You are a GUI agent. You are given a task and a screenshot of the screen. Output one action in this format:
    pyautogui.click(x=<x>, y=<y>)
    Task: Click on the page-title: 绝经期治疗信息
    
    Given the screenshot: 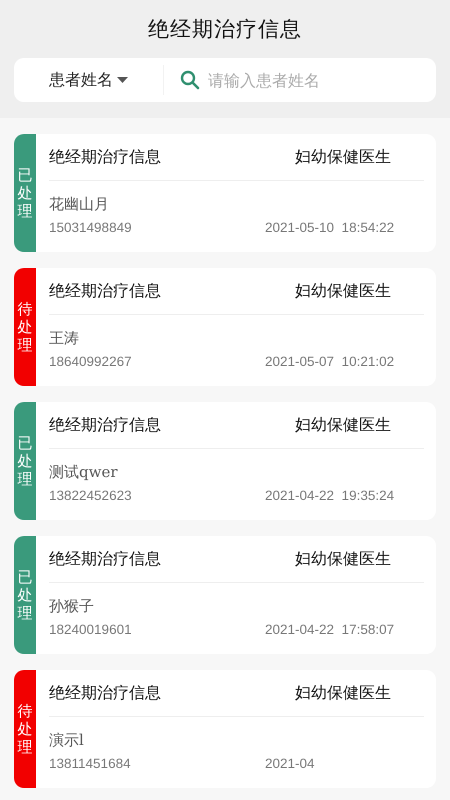 What is the action you would take?
    pyautogui.click(x=225, y=29)
    